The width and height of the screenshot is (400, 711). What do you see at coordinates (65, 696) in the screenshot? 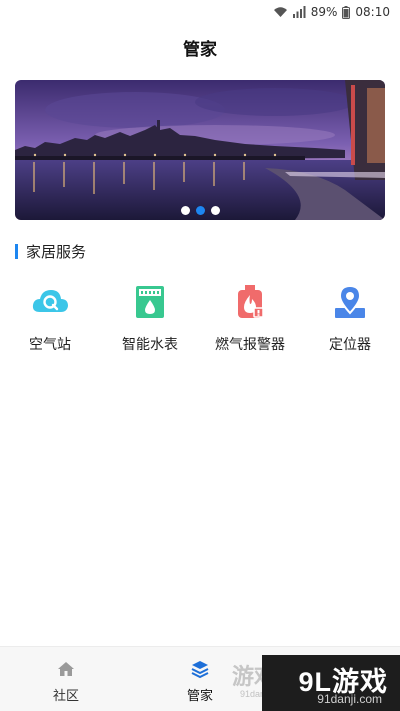
I see `tab-label: 社区` at bounding box center [65, 696].